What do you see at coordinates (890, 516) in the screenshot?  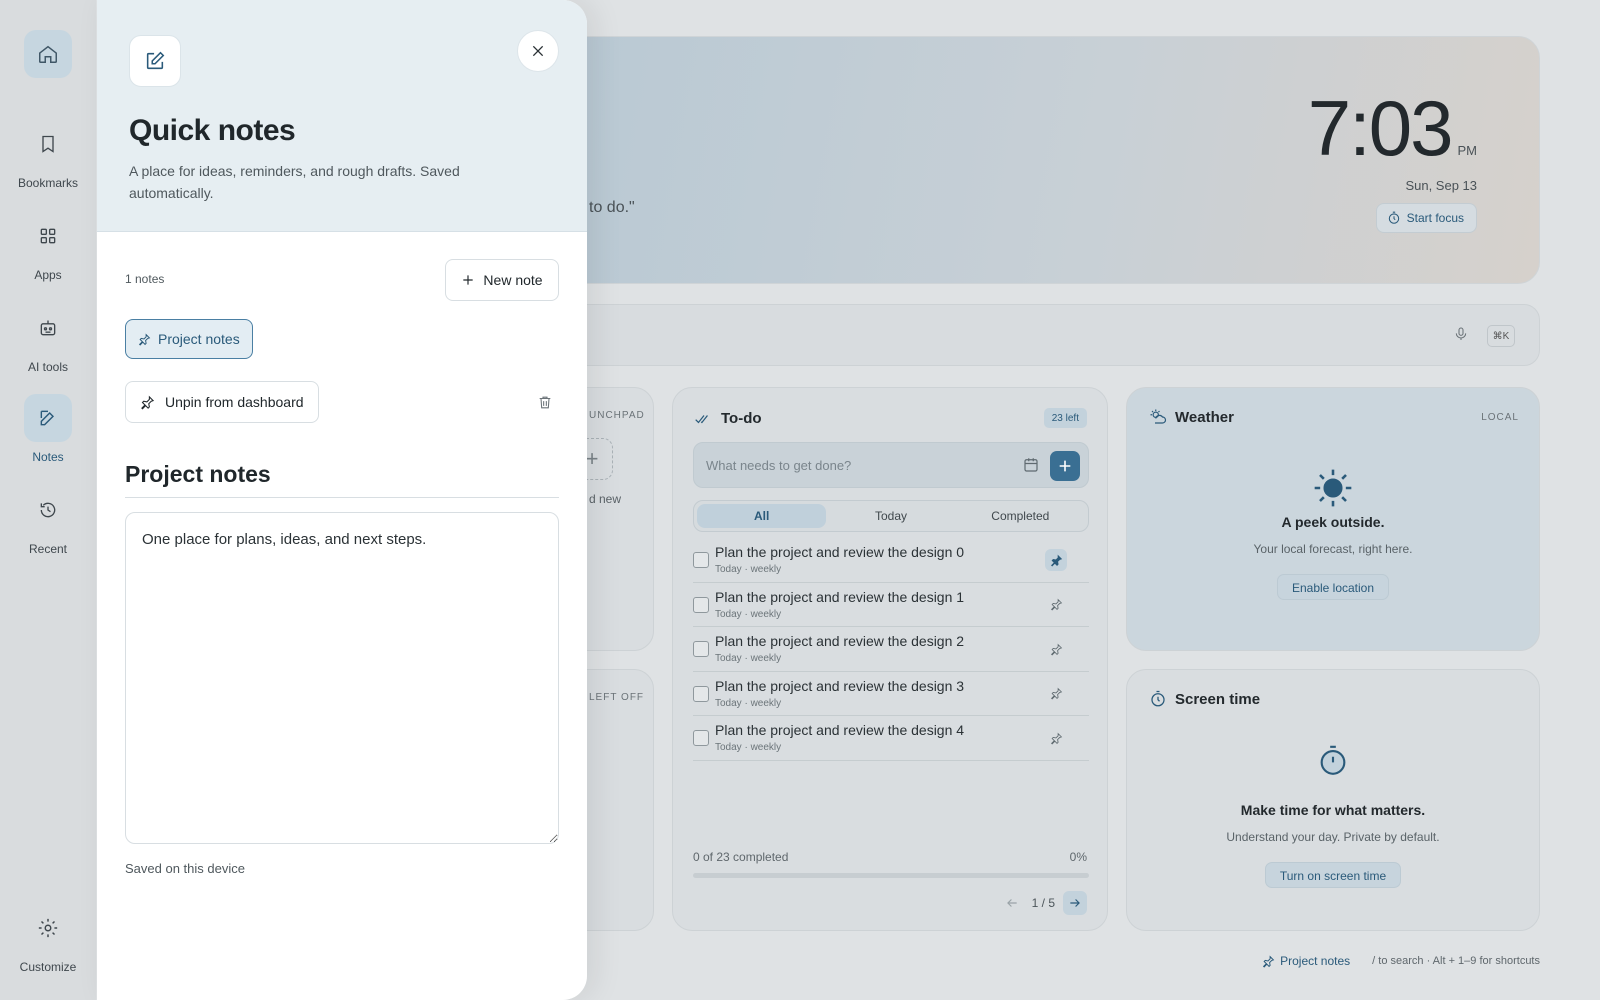 I see `tab-today: Today` at bounding box center [890, 516].